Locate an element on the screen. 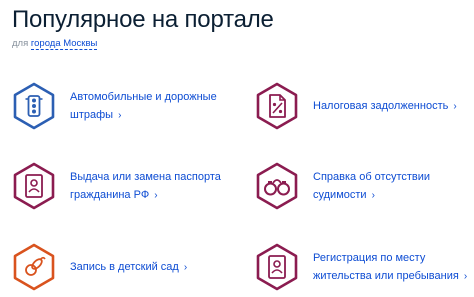 This screenshot has width=474, height=297. service-label-line1: Автомобильные и дорожные is located at coordinates (143, 96).